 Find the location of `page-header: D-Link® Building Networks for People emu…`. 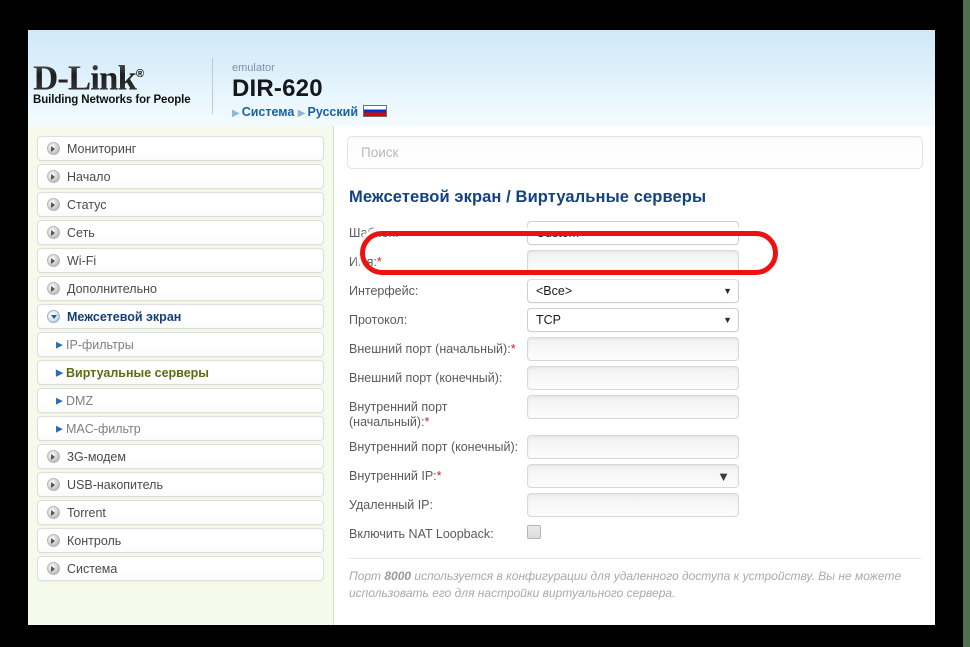

page-header: D-Link® Building Networks for People emu… is located at coordinates (481, 78).